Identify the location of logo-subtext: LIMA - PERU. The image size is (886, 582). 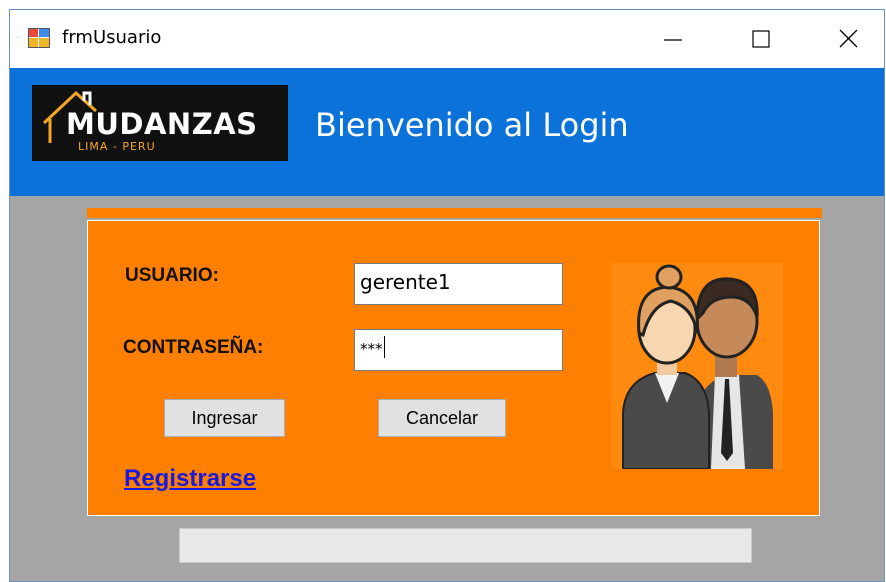
(117, 146).